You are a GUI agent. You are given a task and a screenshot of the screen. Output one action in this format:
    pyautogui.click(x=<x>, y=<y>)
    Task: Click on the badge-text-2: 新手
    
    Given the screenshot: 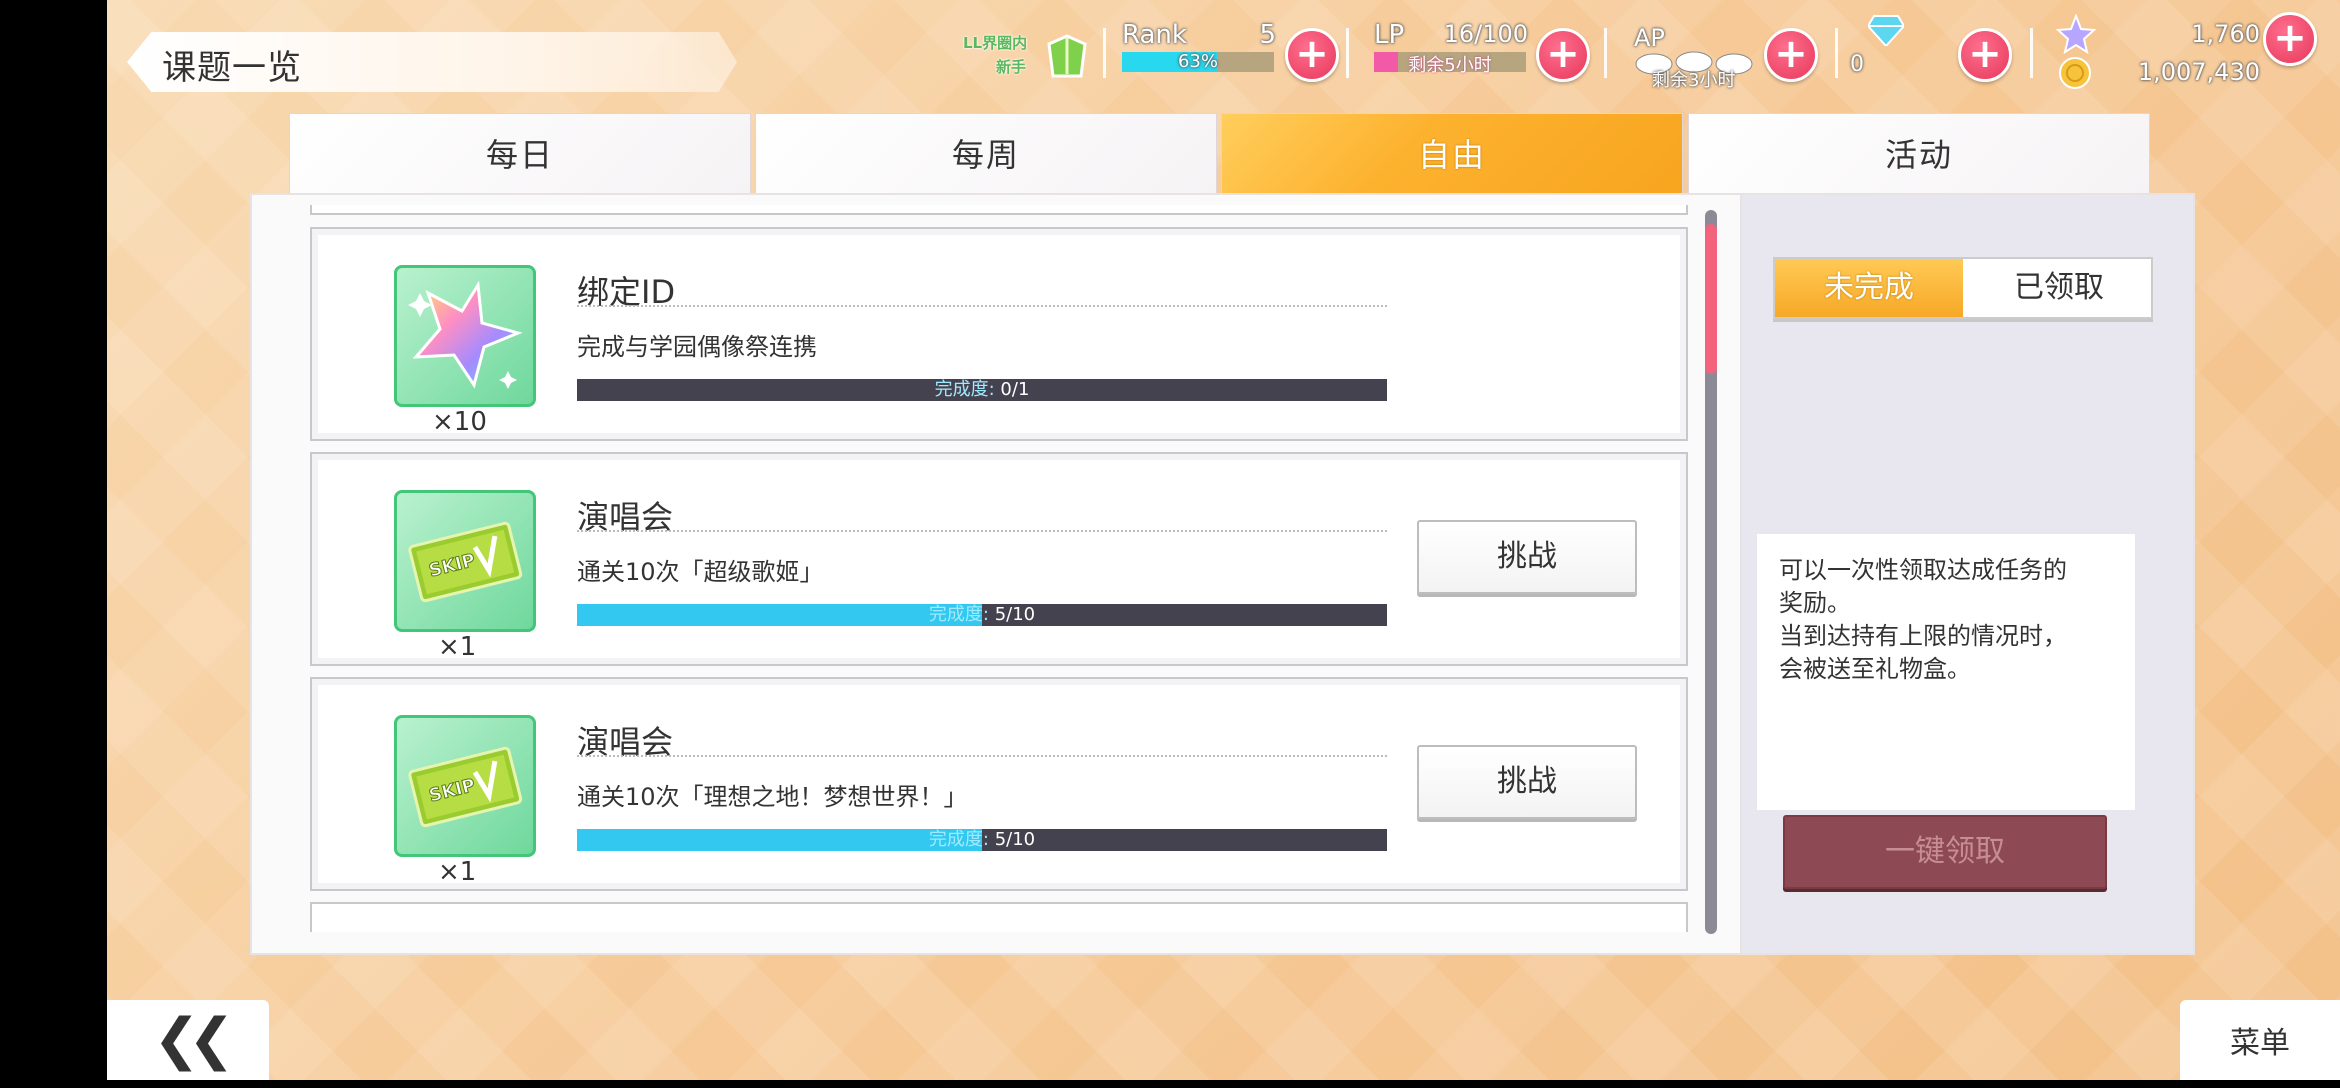 What is the action you would take?
    pyautogui.click(x=1011, y=67)
    